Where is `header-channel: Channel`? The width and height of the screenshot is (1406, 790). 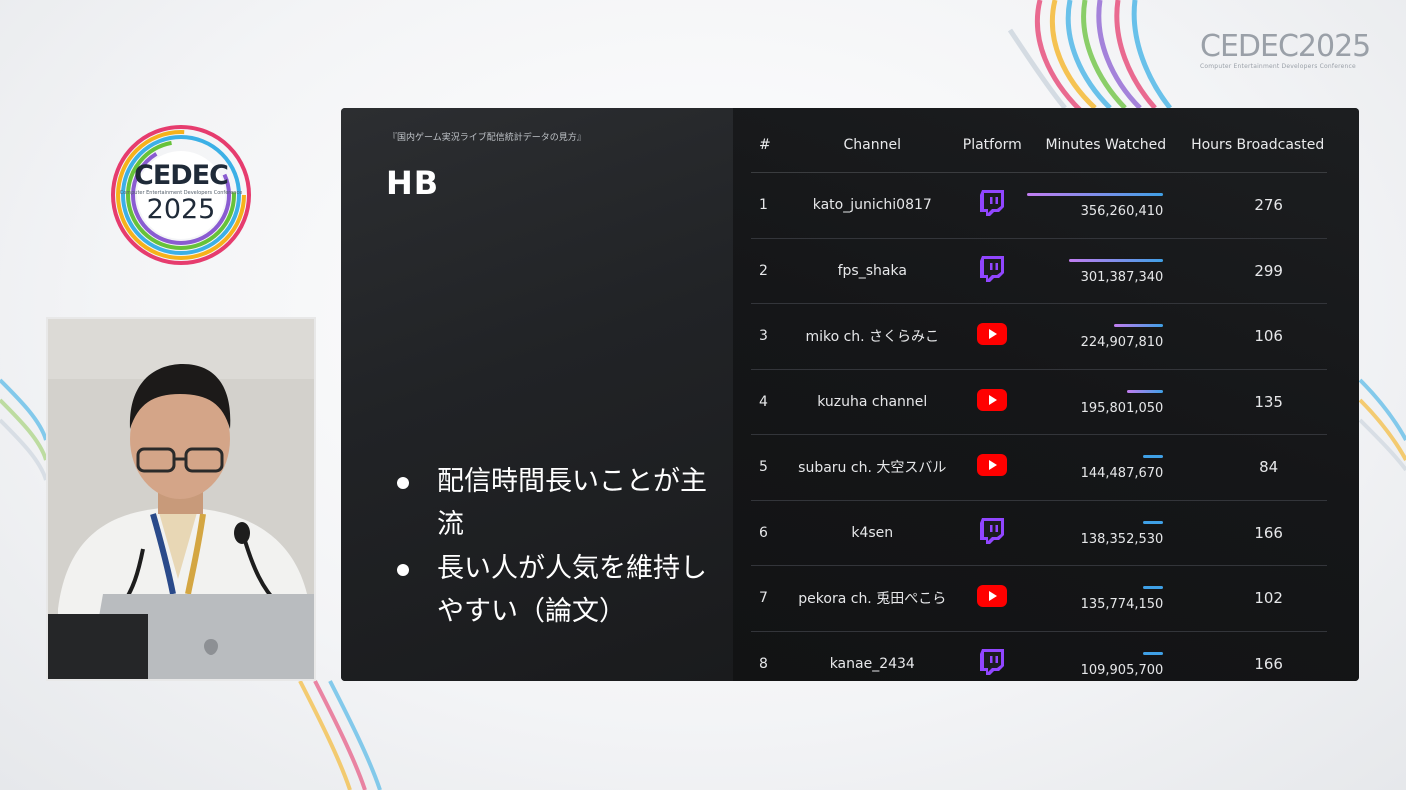
header-channel: Channel is located at coordinates (872, 145).